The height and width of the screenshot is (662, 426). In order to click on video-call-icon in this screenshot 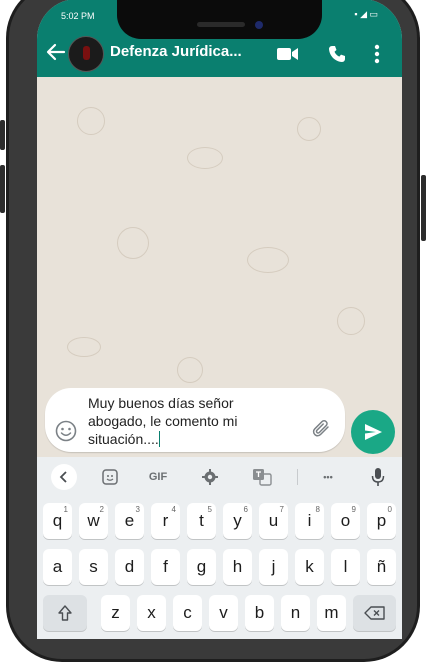, I will do `click(288, 54)`.